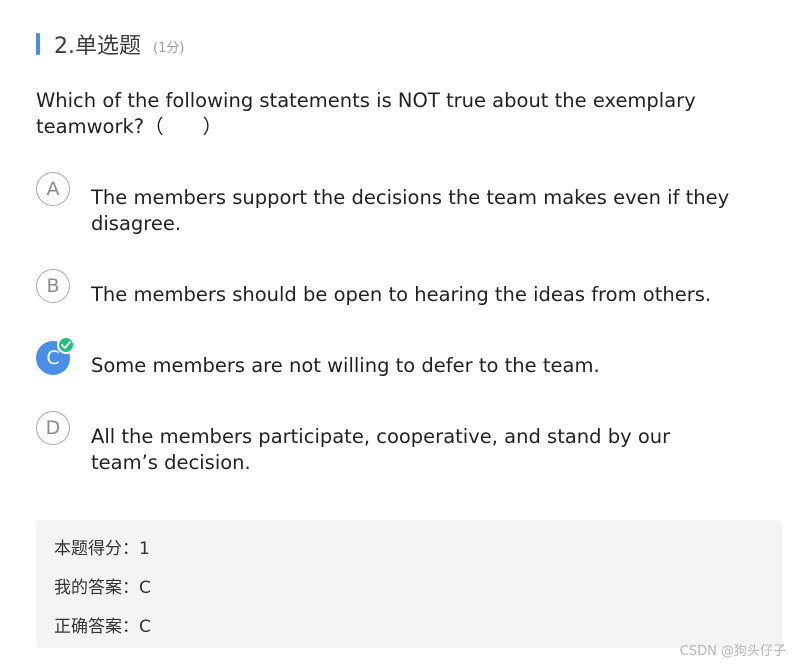 The height and width of the screenshot is (665, 792). I want to click on option-c-circle: C, so click(55, 355).